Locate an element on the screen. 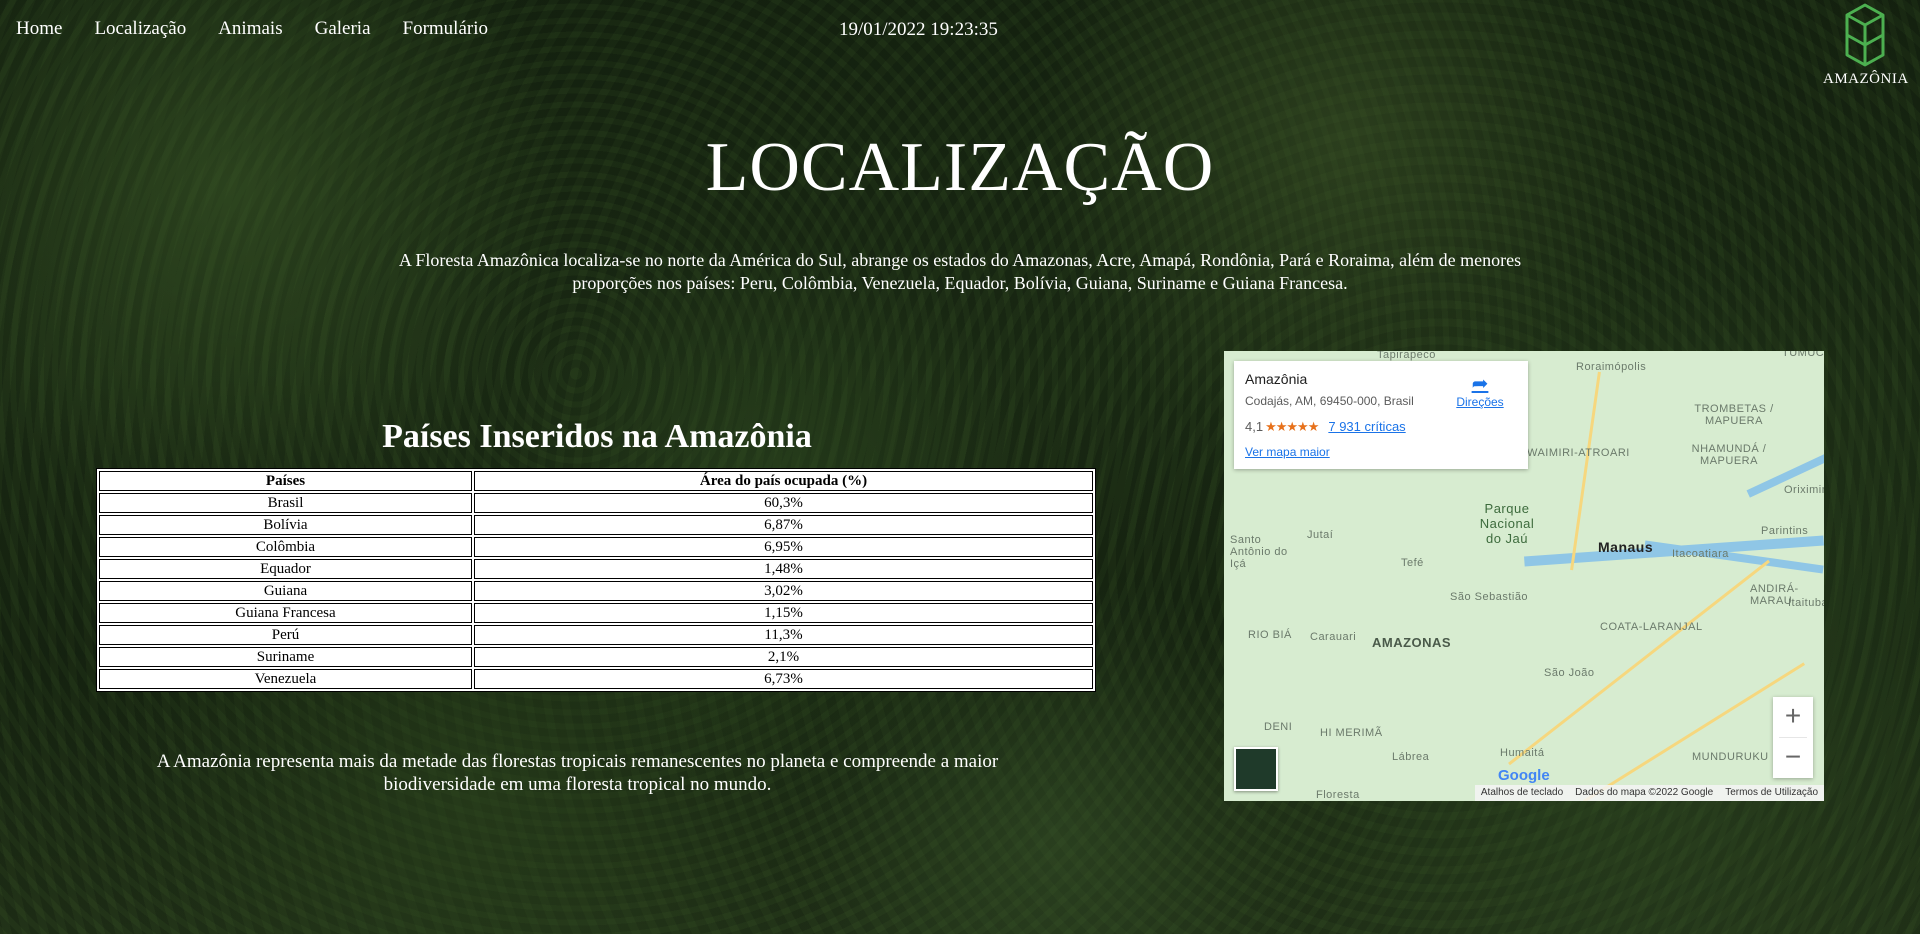 This screenshot has width=1920, height=934. table-title: Países Inseridos na Amazônia is located at coordinates (597, 436).